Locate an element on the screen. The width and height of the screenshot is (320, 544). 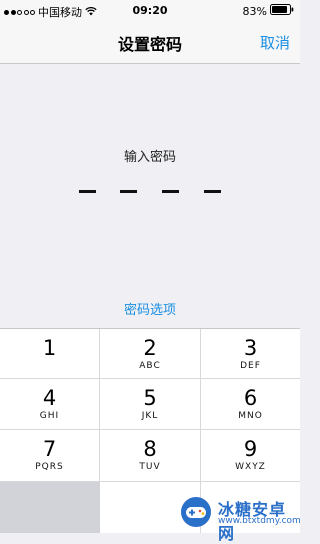
key-2: 2 ABC is located at coordinates (150, 354).